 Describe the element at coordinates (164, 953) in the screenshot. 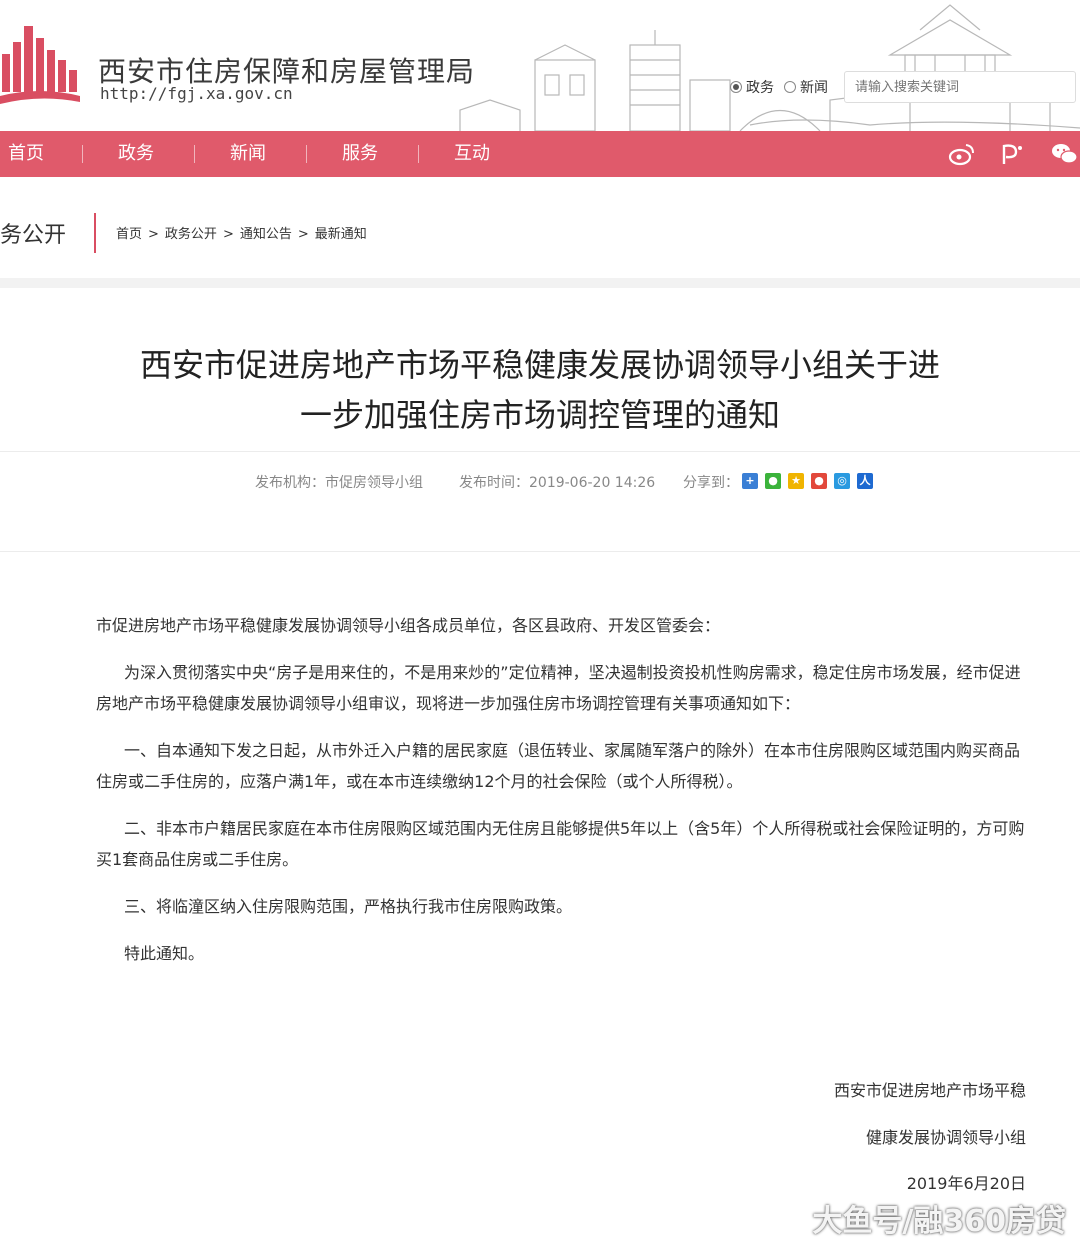

I see `body-paragraph: 特此通知。` at that location.